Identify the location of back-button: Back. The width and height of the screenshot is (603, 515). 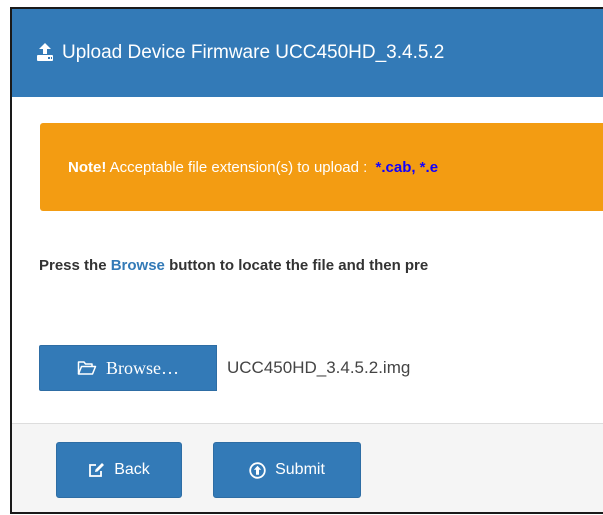
(119, 470).